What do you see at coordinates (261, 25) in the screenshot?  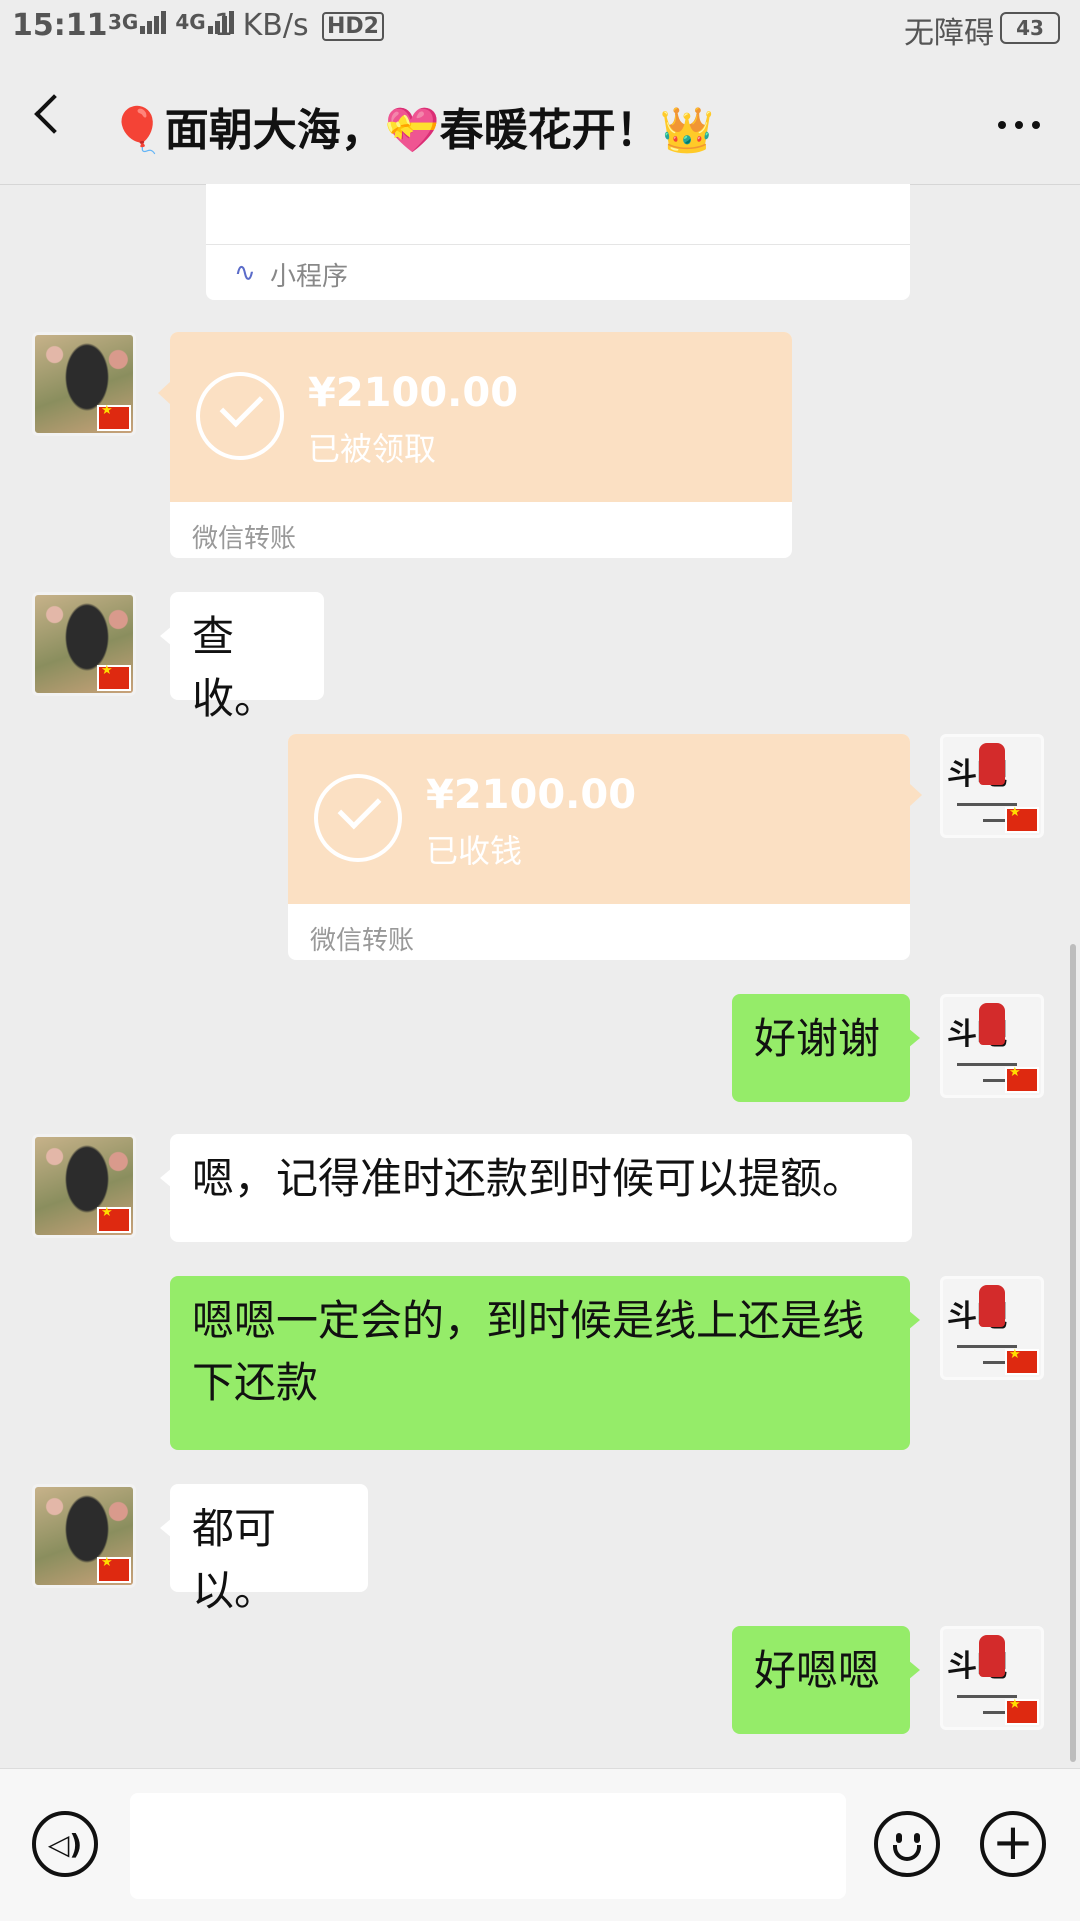 I see `network-speed: 1 KB/s` at bounding box center [261, 25].